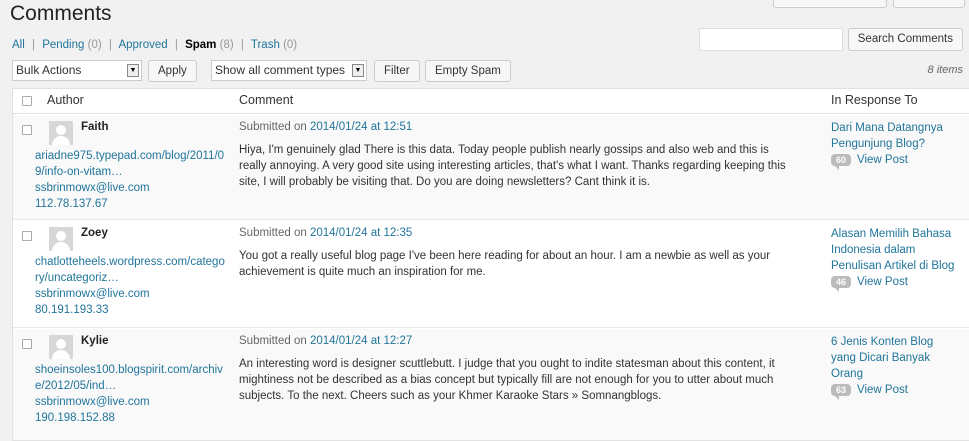  Describe the element at coordinates (94, 45) in the screenshot. I see `pending-count: (0)` at that location.